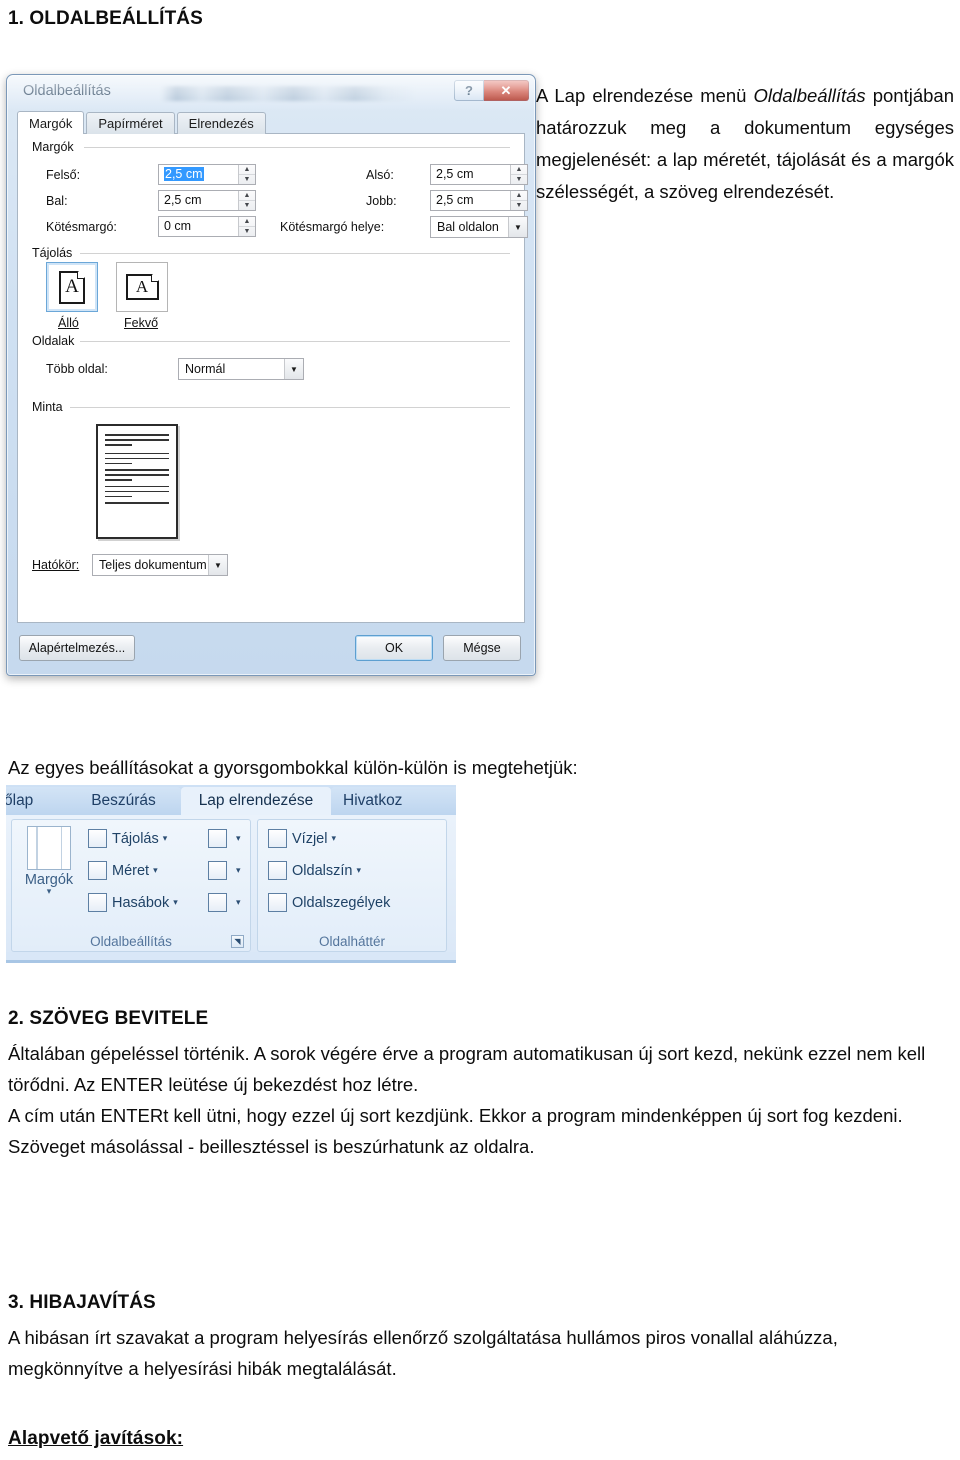 This screenshot has width=960, height=1460. I want to click on window-buttons: ? ✕, so click(491, 90).